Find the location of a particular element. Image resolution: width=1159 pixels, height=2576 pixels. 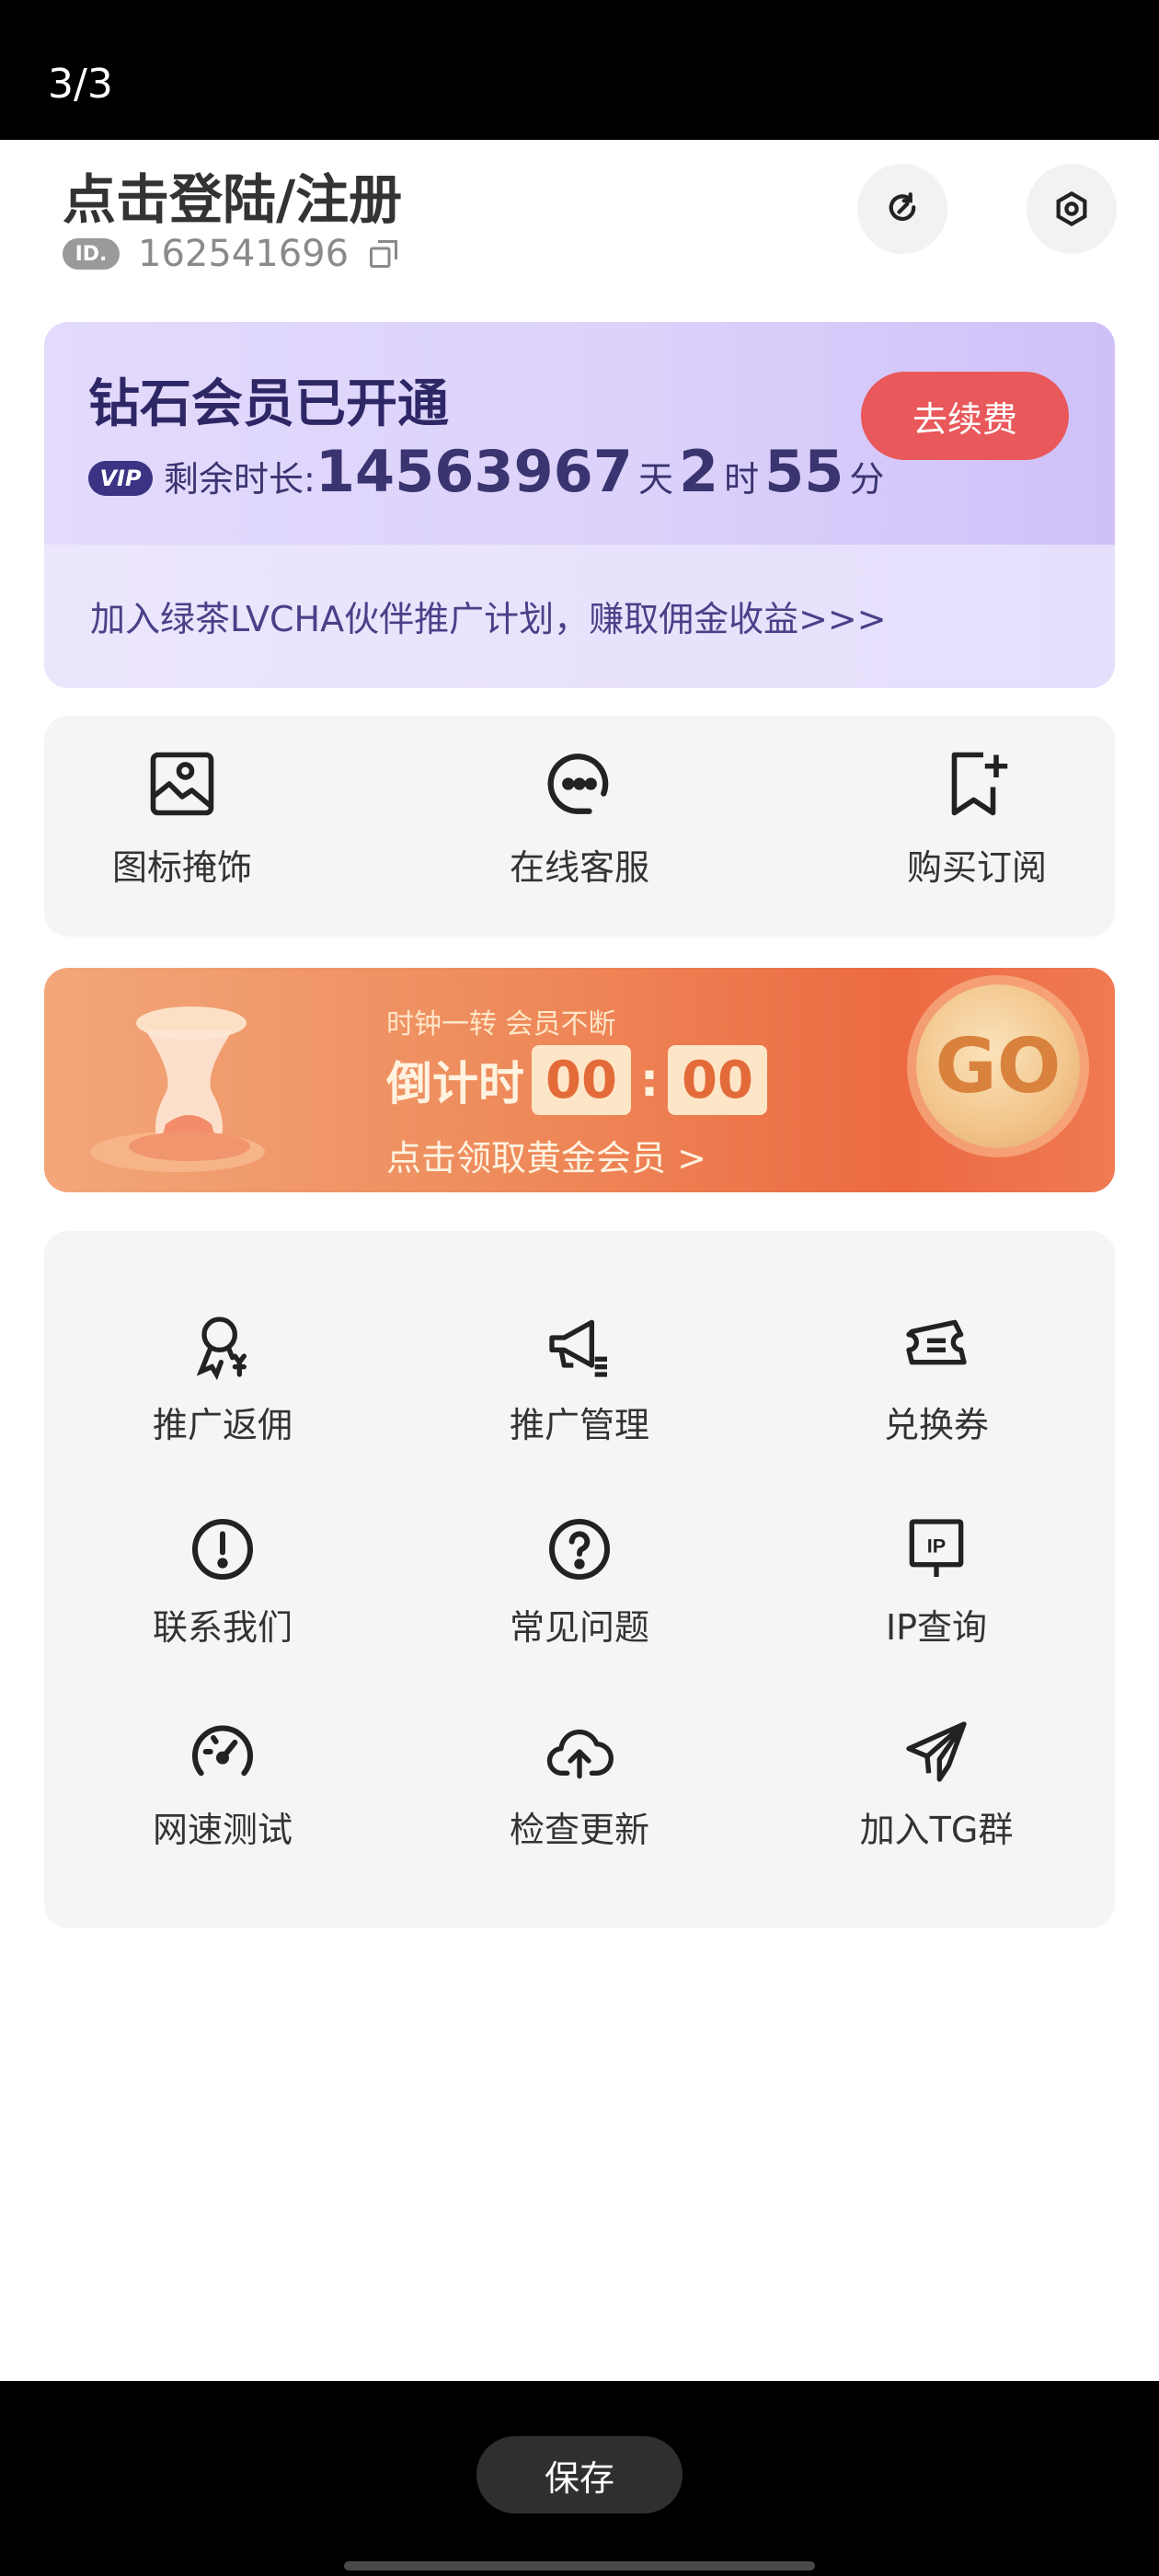

quick-action-buy-subscription: 购买订阅 is located at coordinates (977, 817).